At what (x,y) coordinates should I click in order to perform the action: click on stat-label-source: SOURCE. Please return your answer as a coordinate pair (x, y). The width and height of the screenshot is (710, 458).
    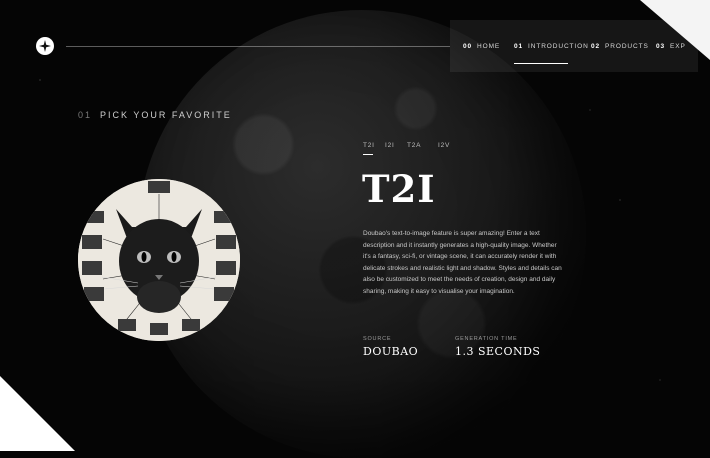
    Looking at the image, I should click on (377, 339).